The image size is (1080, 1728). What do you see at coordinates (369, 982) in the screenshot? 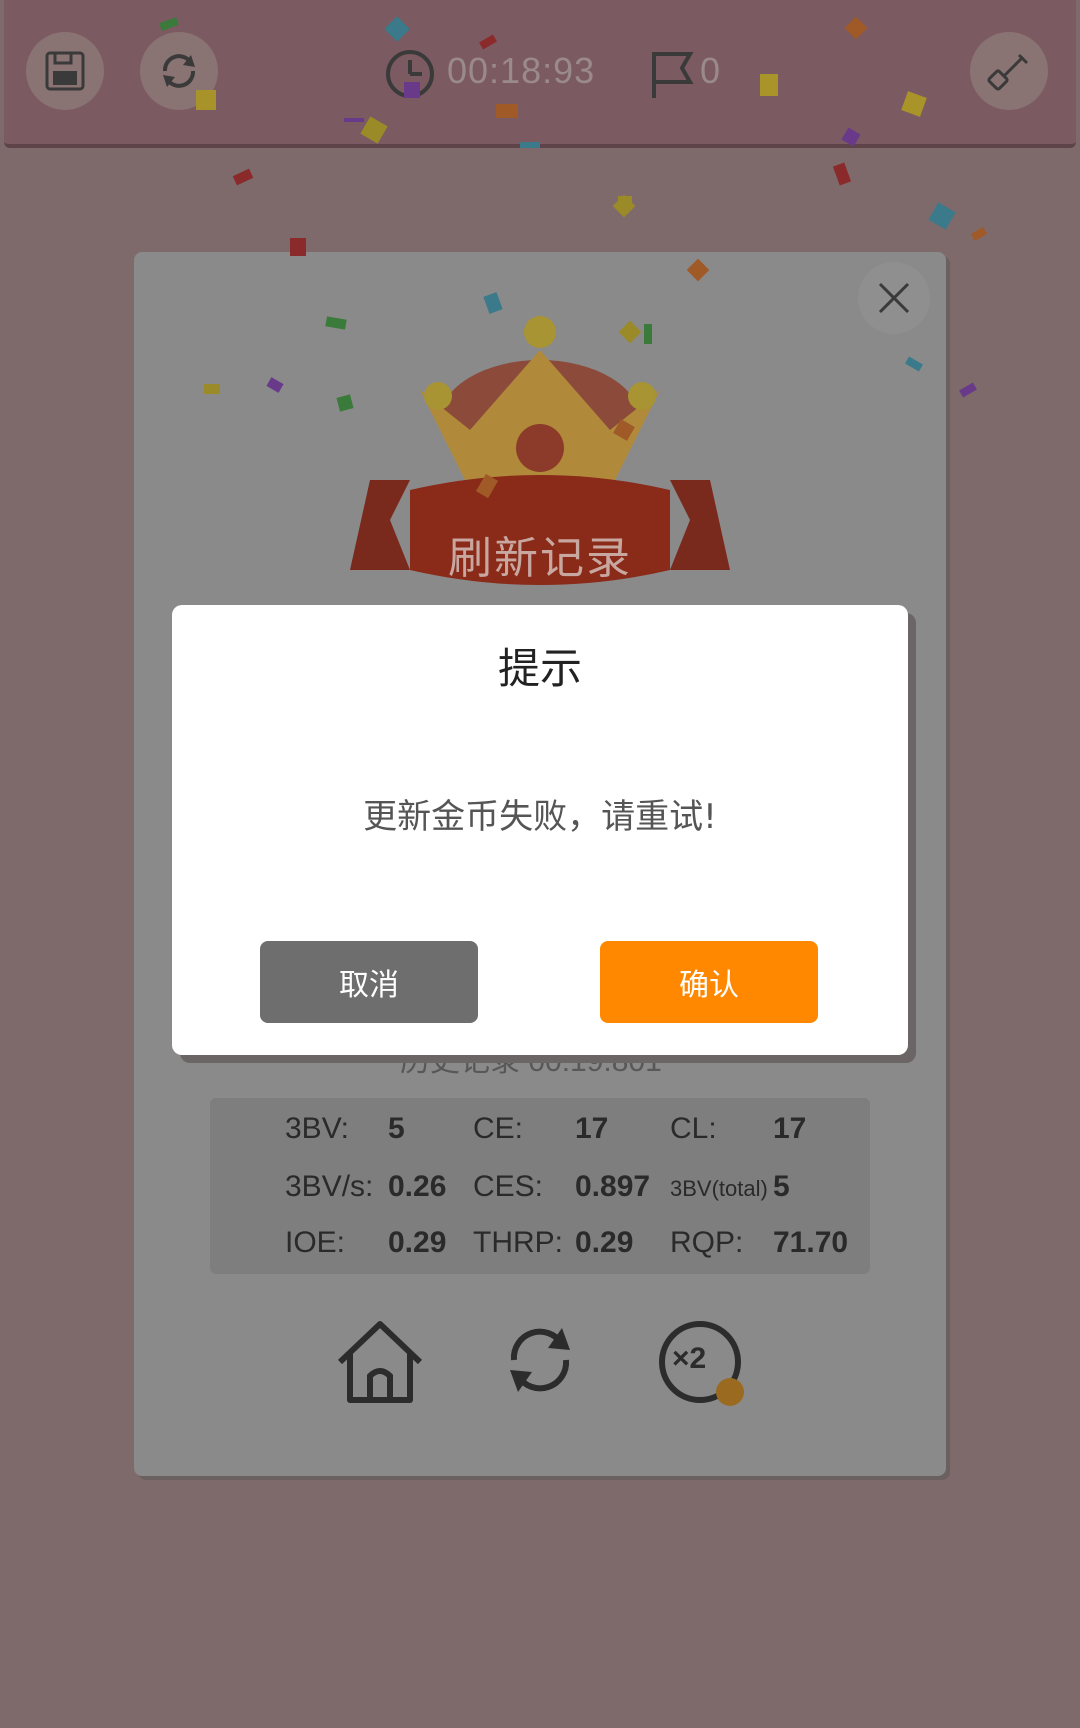
I see `cancel-button: 取消` at bounding box center [369, 982].